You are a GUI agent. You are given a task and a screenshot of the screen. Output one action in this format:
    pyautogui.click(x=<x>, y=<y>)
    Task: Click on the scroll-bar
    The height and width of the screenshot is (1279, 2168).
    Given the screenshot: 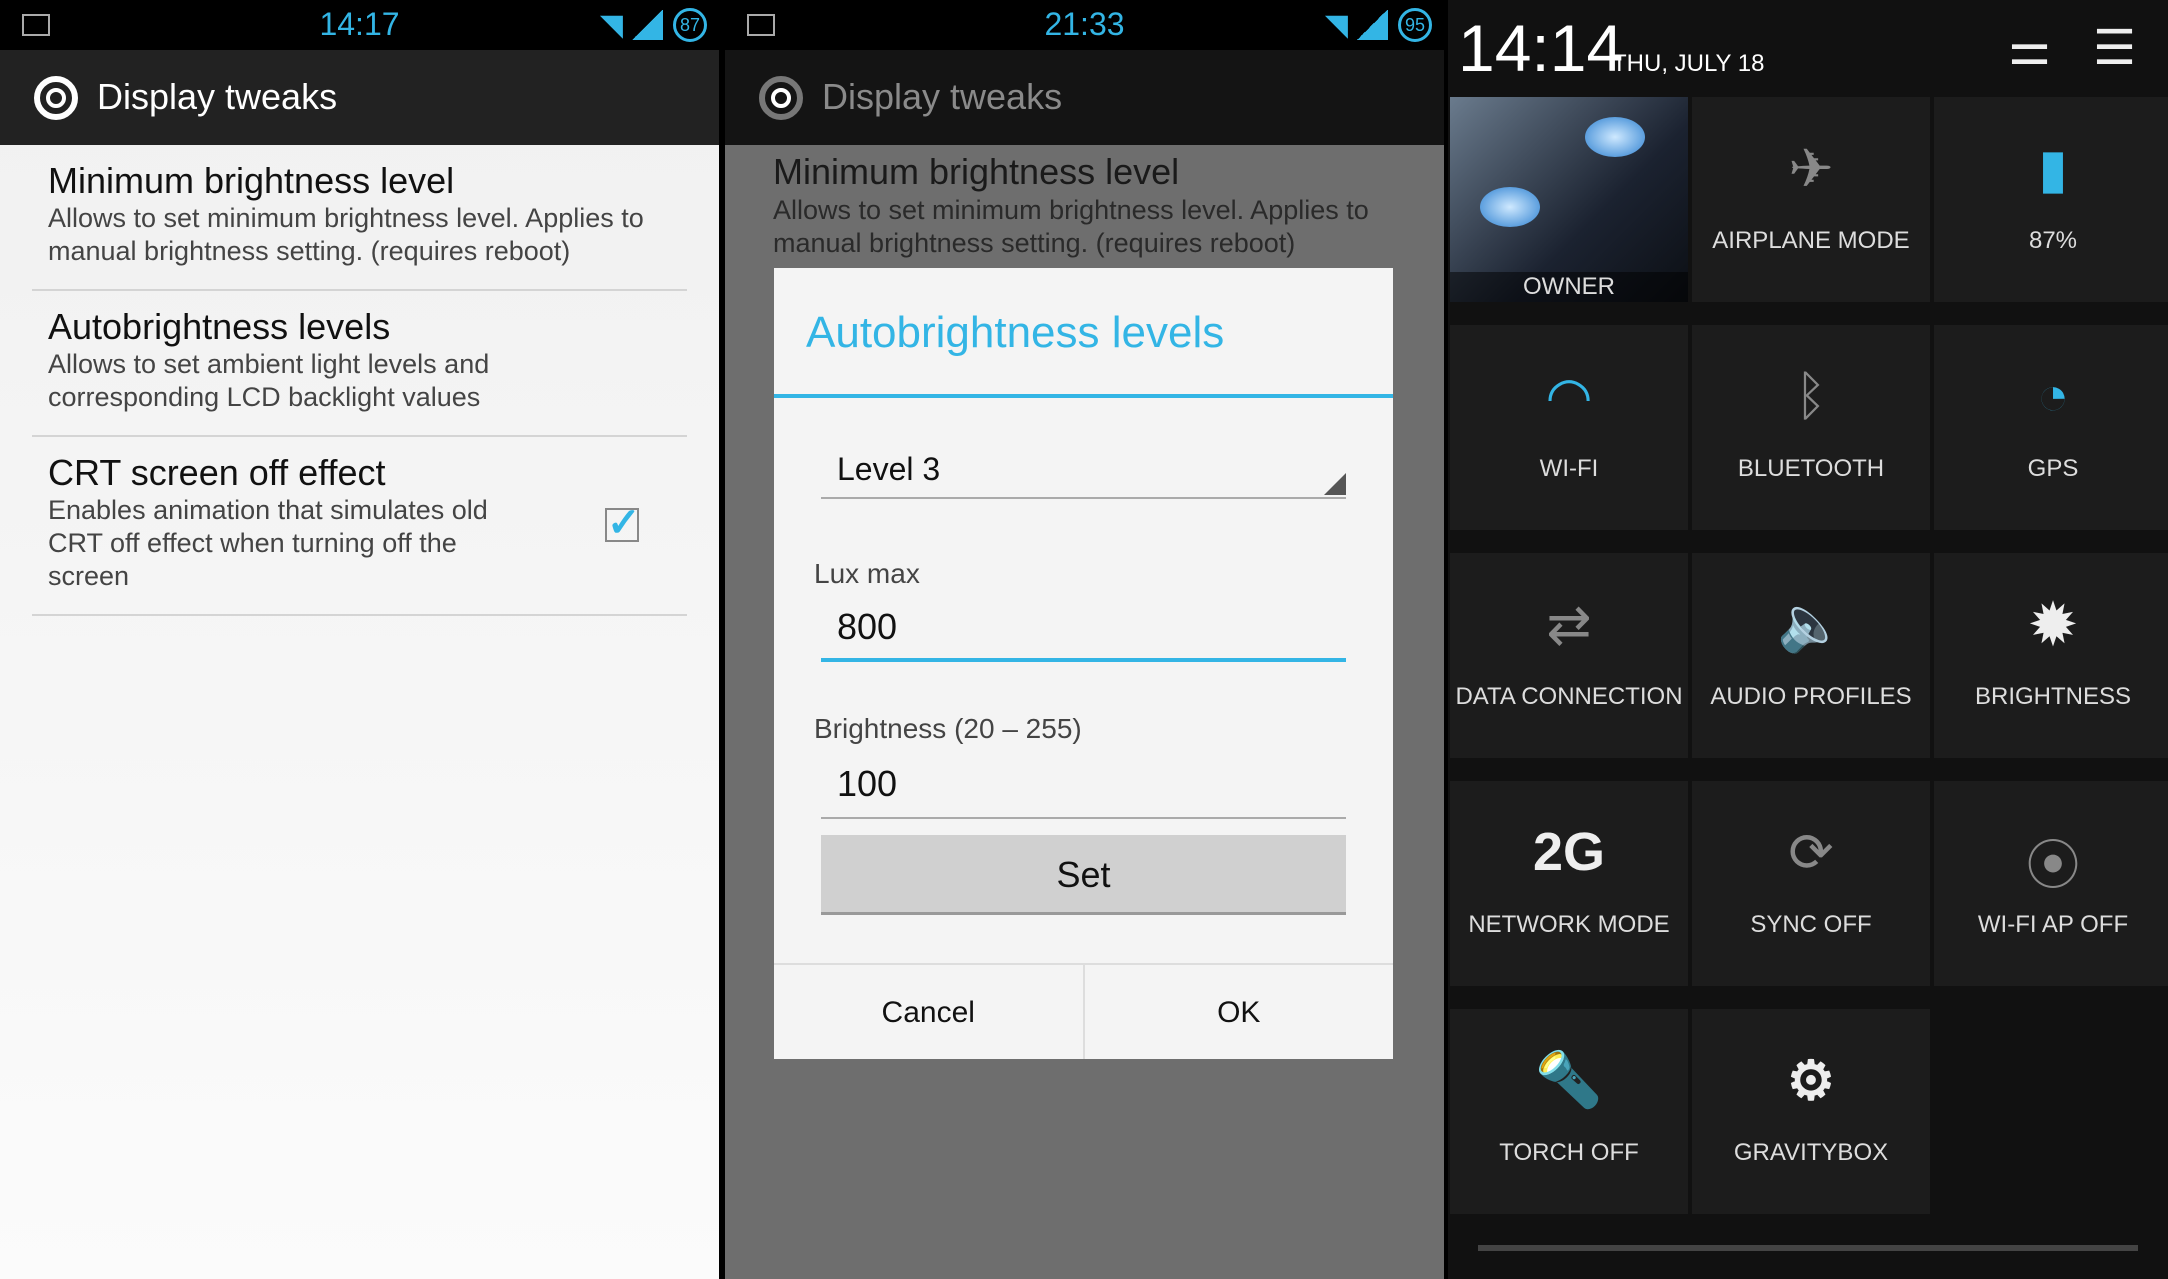 What is the action you would take?
    pyautogui.click(x=1808, y=1248)
    